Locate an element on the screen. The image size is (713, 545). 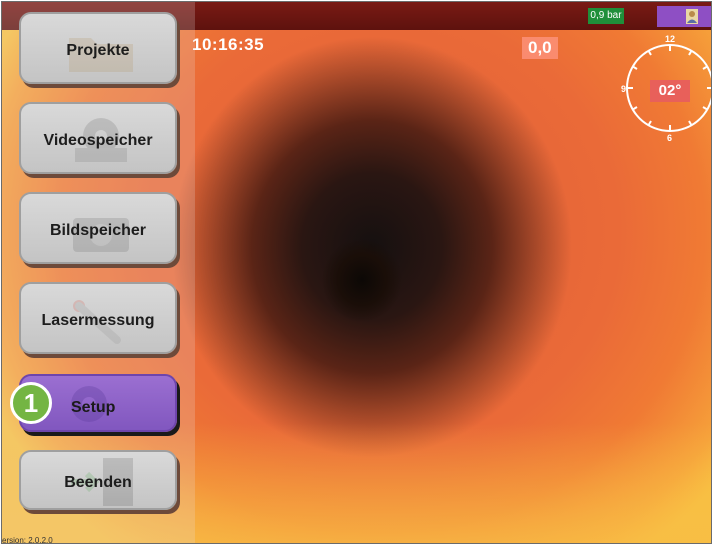
callout-marker: 1 is located at coordinates (31, 403).